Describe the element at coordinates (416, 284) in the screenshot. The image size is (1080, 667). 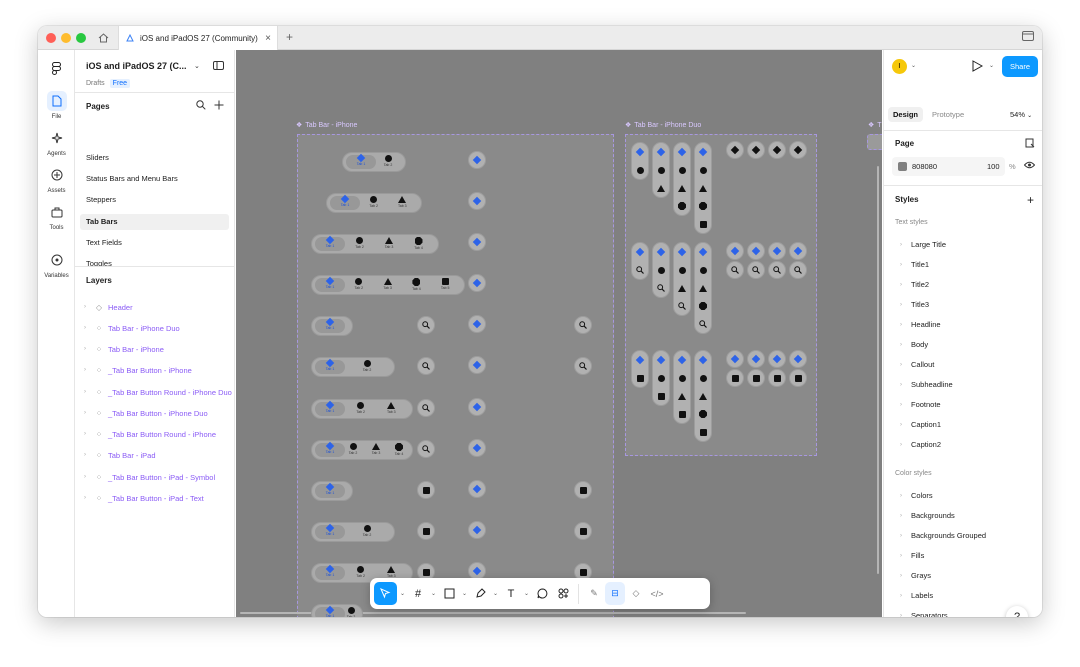
I see `tab-item: Tab 4` at that location.